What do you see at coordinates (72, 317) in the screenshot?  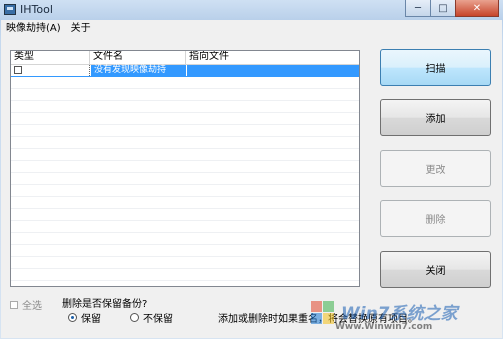 I see `keep-radio-dot` at bounding box center [72, 317].